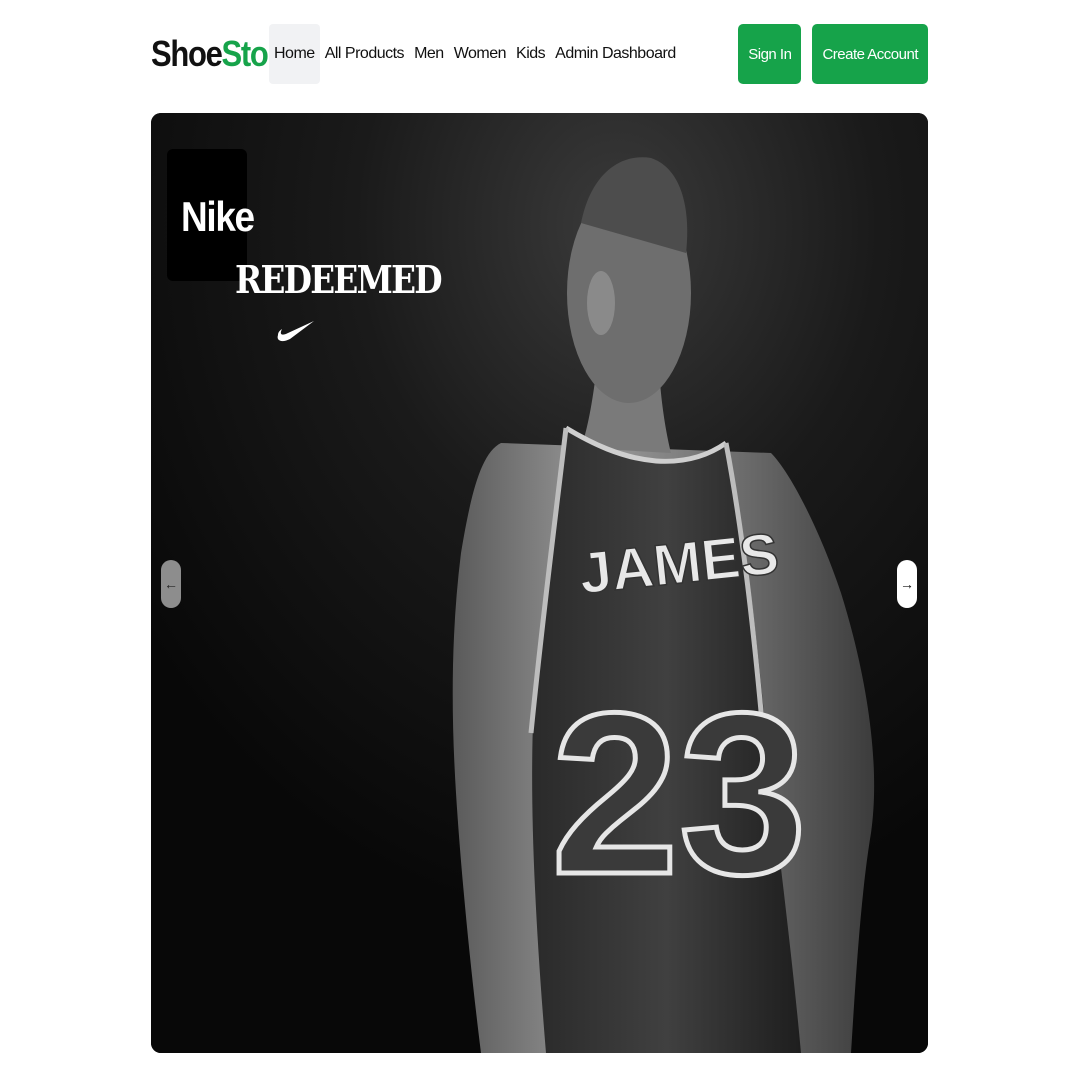 The image size is (1080, 1080). What do you see at coordinates (870, 54) in the screenshot?
I see `create-account-button: Create Account` at bounding box center [870, 54].